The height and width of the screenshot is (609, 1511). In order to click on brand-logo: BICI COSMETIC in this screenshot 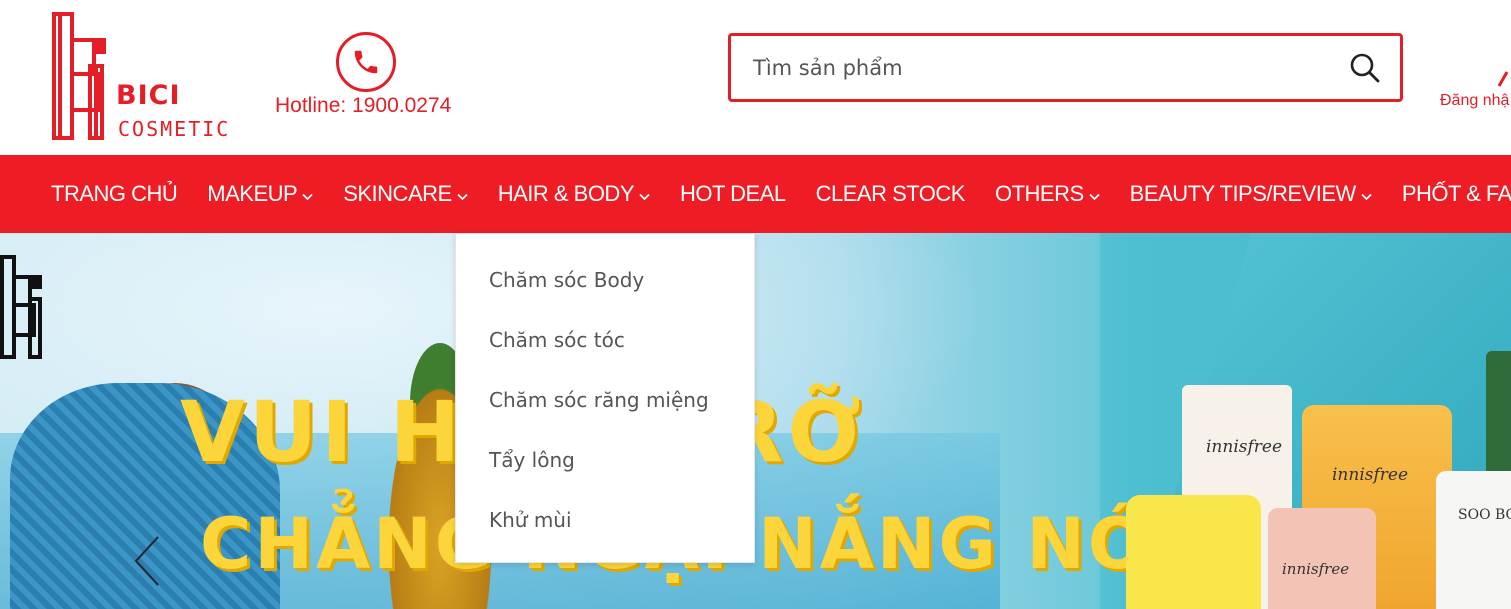, I will do `click(145, 76)`.